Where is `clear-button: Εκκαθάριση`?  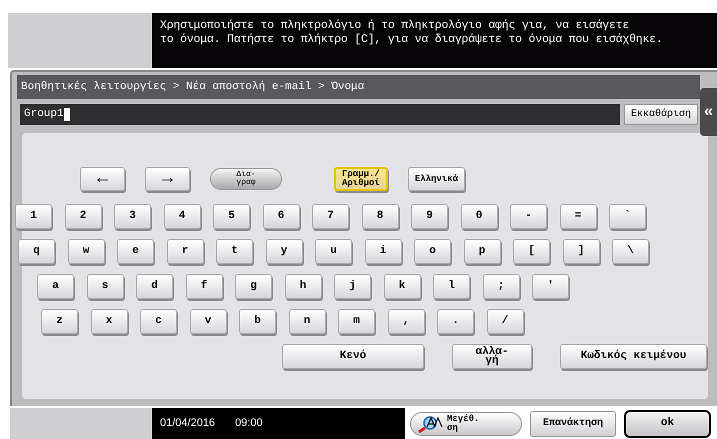
clear-button: Εκκαθάριση is located at coordinates (661, 114).